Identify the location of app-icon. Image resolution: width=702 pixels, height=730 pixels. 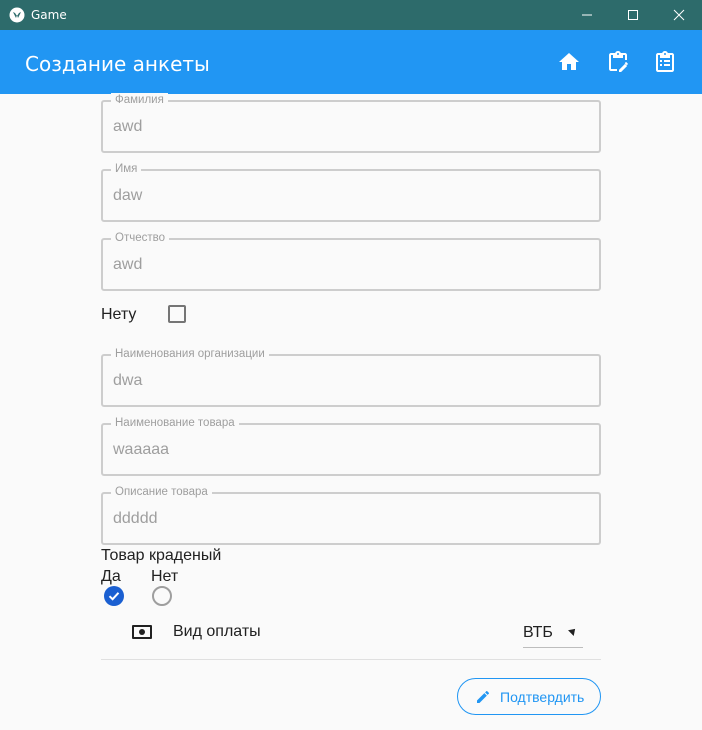
(17, 15).